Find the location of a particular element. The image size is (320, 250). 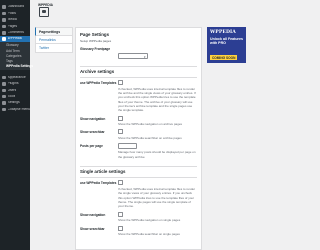

media-icon is located at coordinates (4, 20).